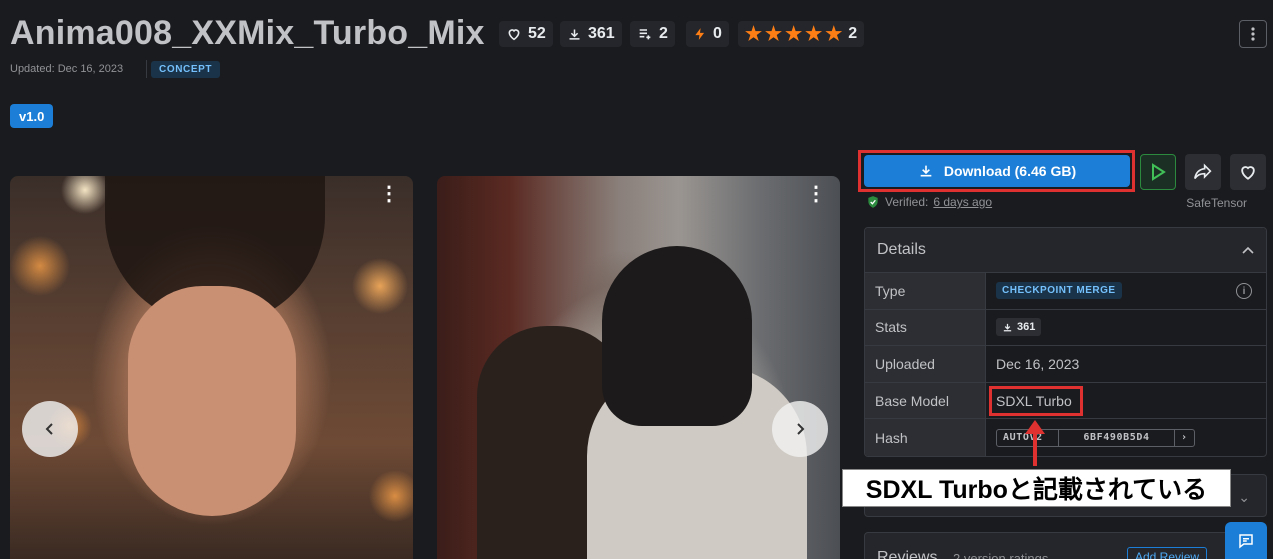  I want to click on collections-count: 2, so click(663, 33).